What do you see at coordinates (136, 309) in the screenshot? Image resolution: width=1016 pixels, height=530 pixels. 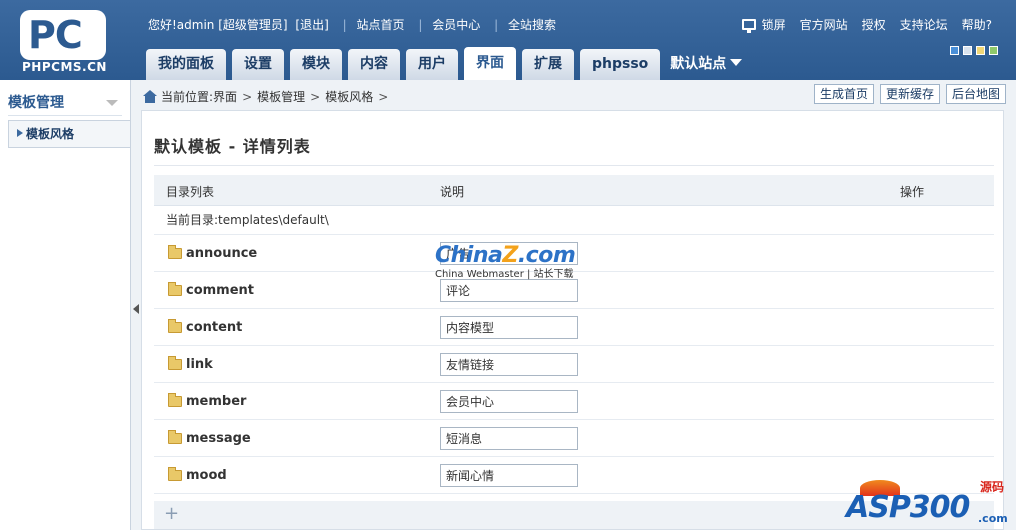 I see `collapse-left-icon` at bounding box center [136, 309].